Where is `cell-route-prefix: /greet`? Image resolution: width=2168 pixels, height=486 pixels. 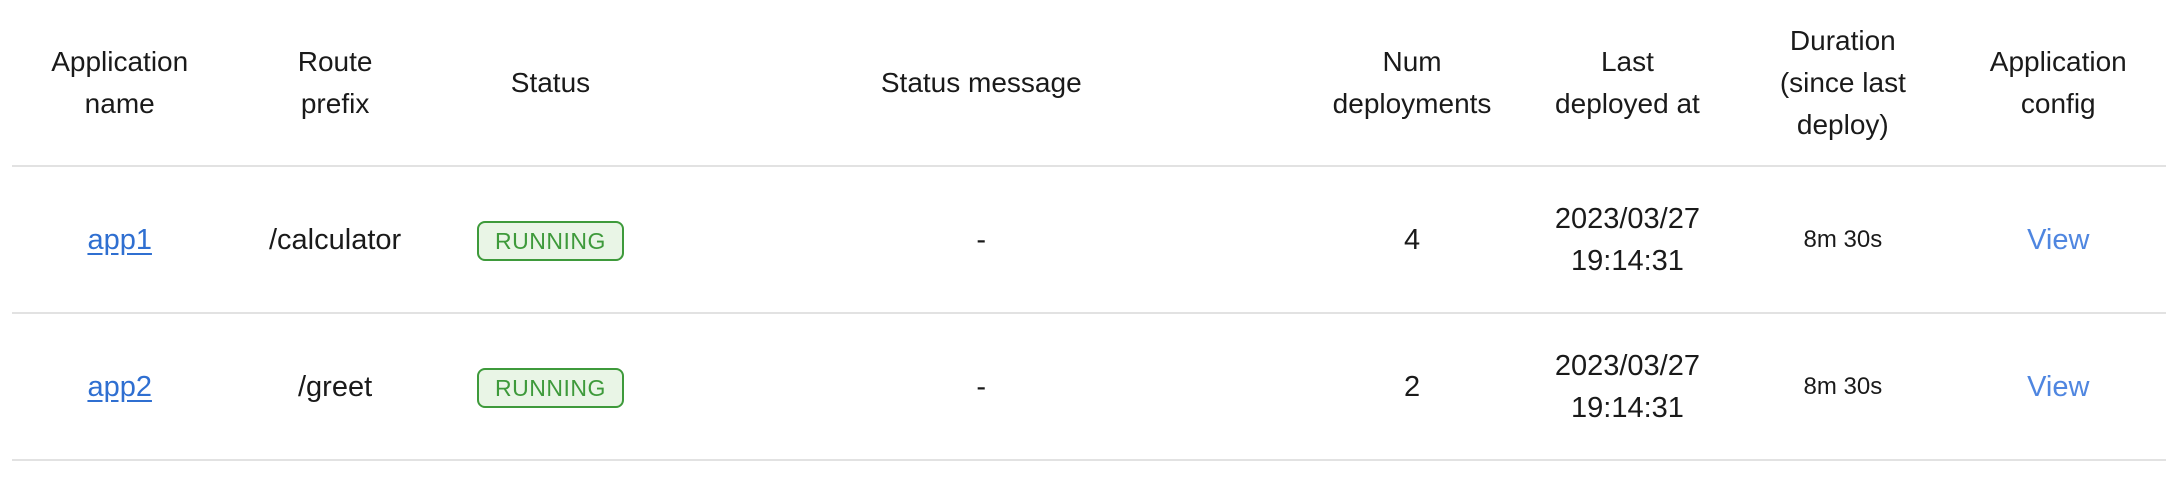 cell-route-prefix: /greet is located at coordinates (335, 387).